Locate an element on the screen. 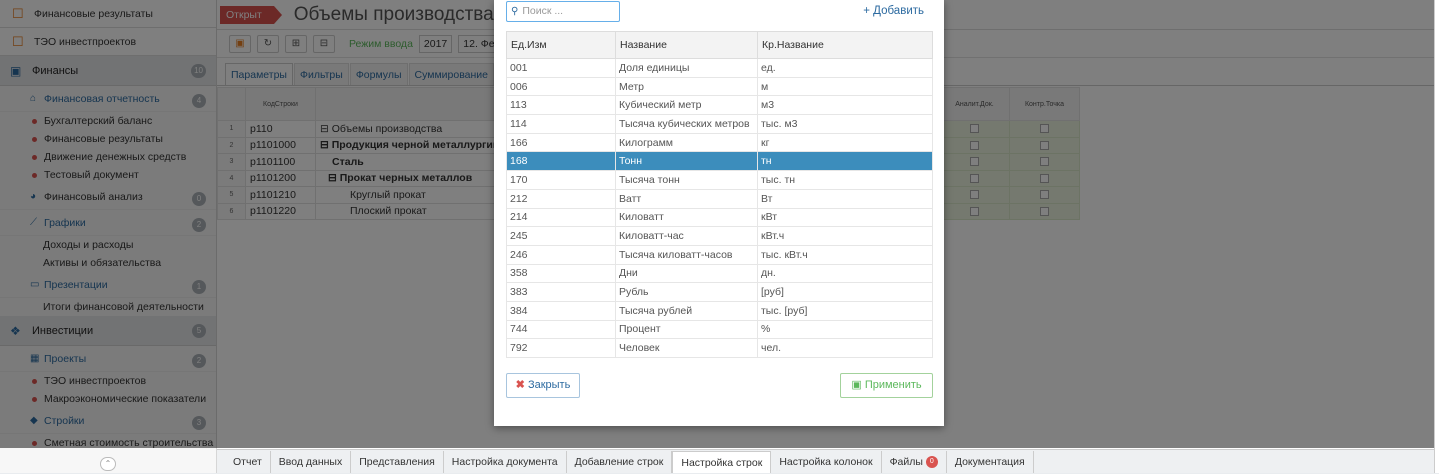 The width and height of the screenshot is (1439, 474). table-row: 166 Килограмм кг is located at coordinates (719, 142).